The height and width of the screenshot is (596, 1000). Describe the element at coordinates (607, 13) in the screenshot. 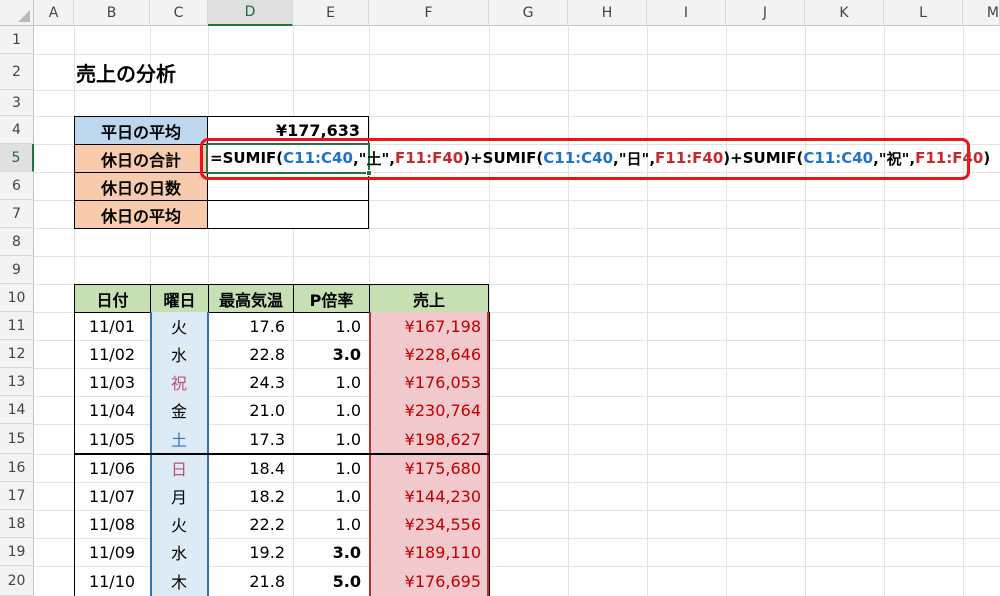

I see `column-header-h: H` at that location.